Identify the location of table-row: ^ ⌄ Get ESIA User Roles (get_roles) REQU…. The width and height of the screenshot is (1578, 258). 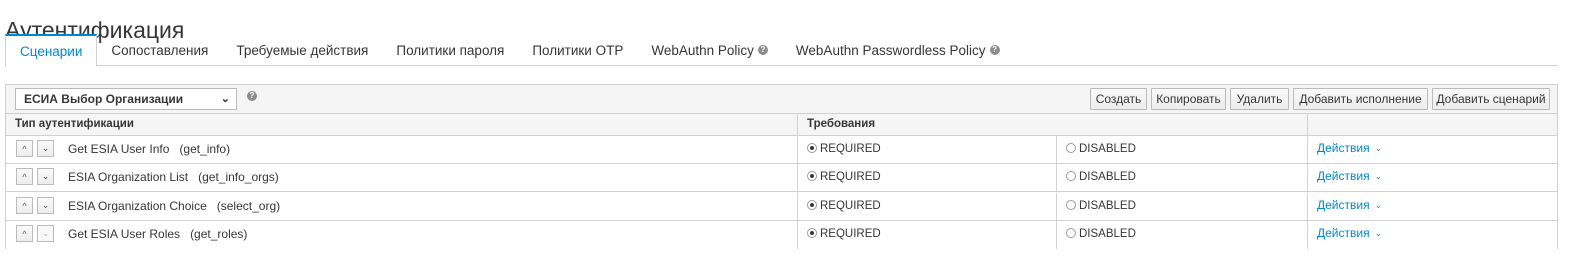
(781, 235).